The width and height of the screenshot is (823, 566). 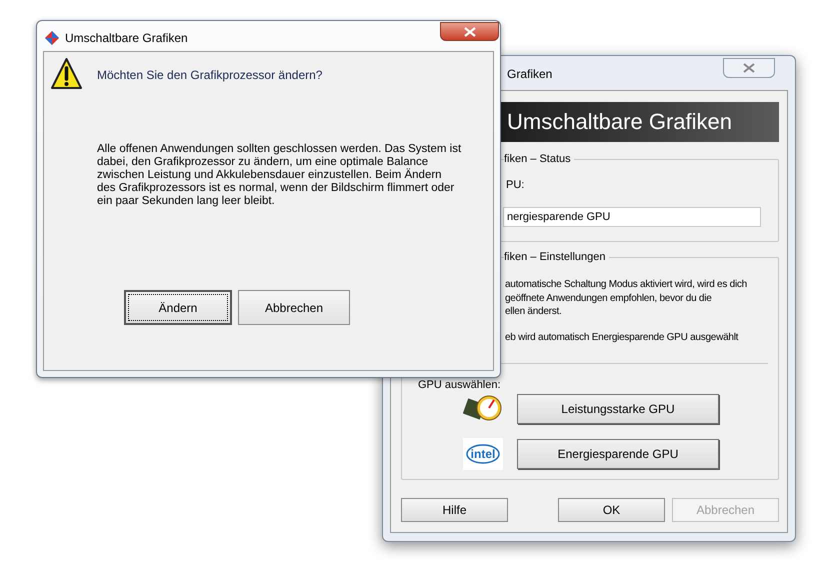 What do you see at coordinates (454, 510) in the screenshot?
I see `dialog-button: Hilfe` at bounding box center [454, 510].